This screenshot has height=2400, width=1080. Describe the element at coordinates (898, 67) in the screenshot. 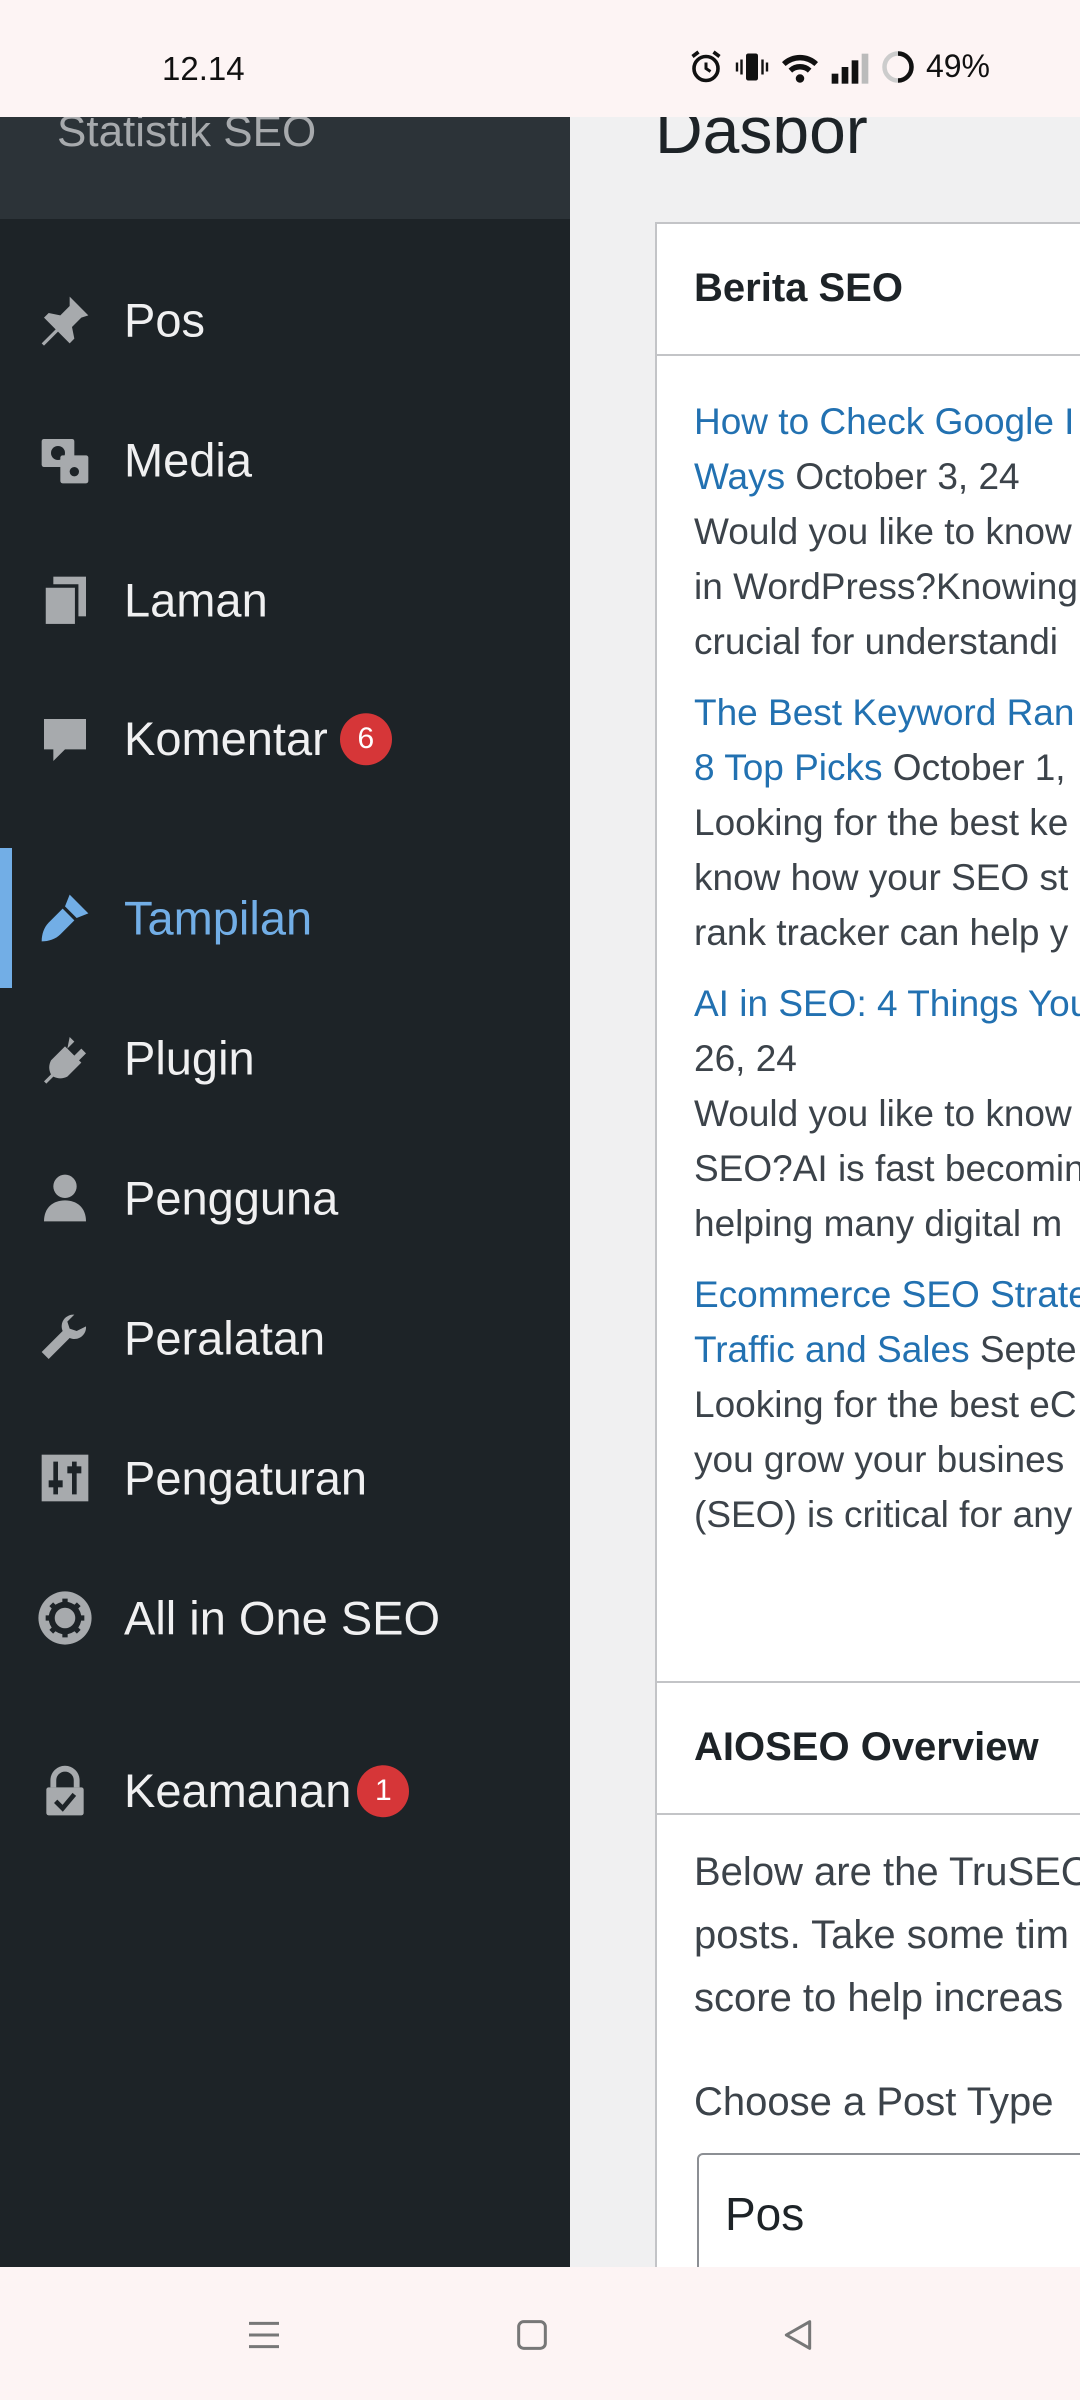

I see `battery-icon` at that location.